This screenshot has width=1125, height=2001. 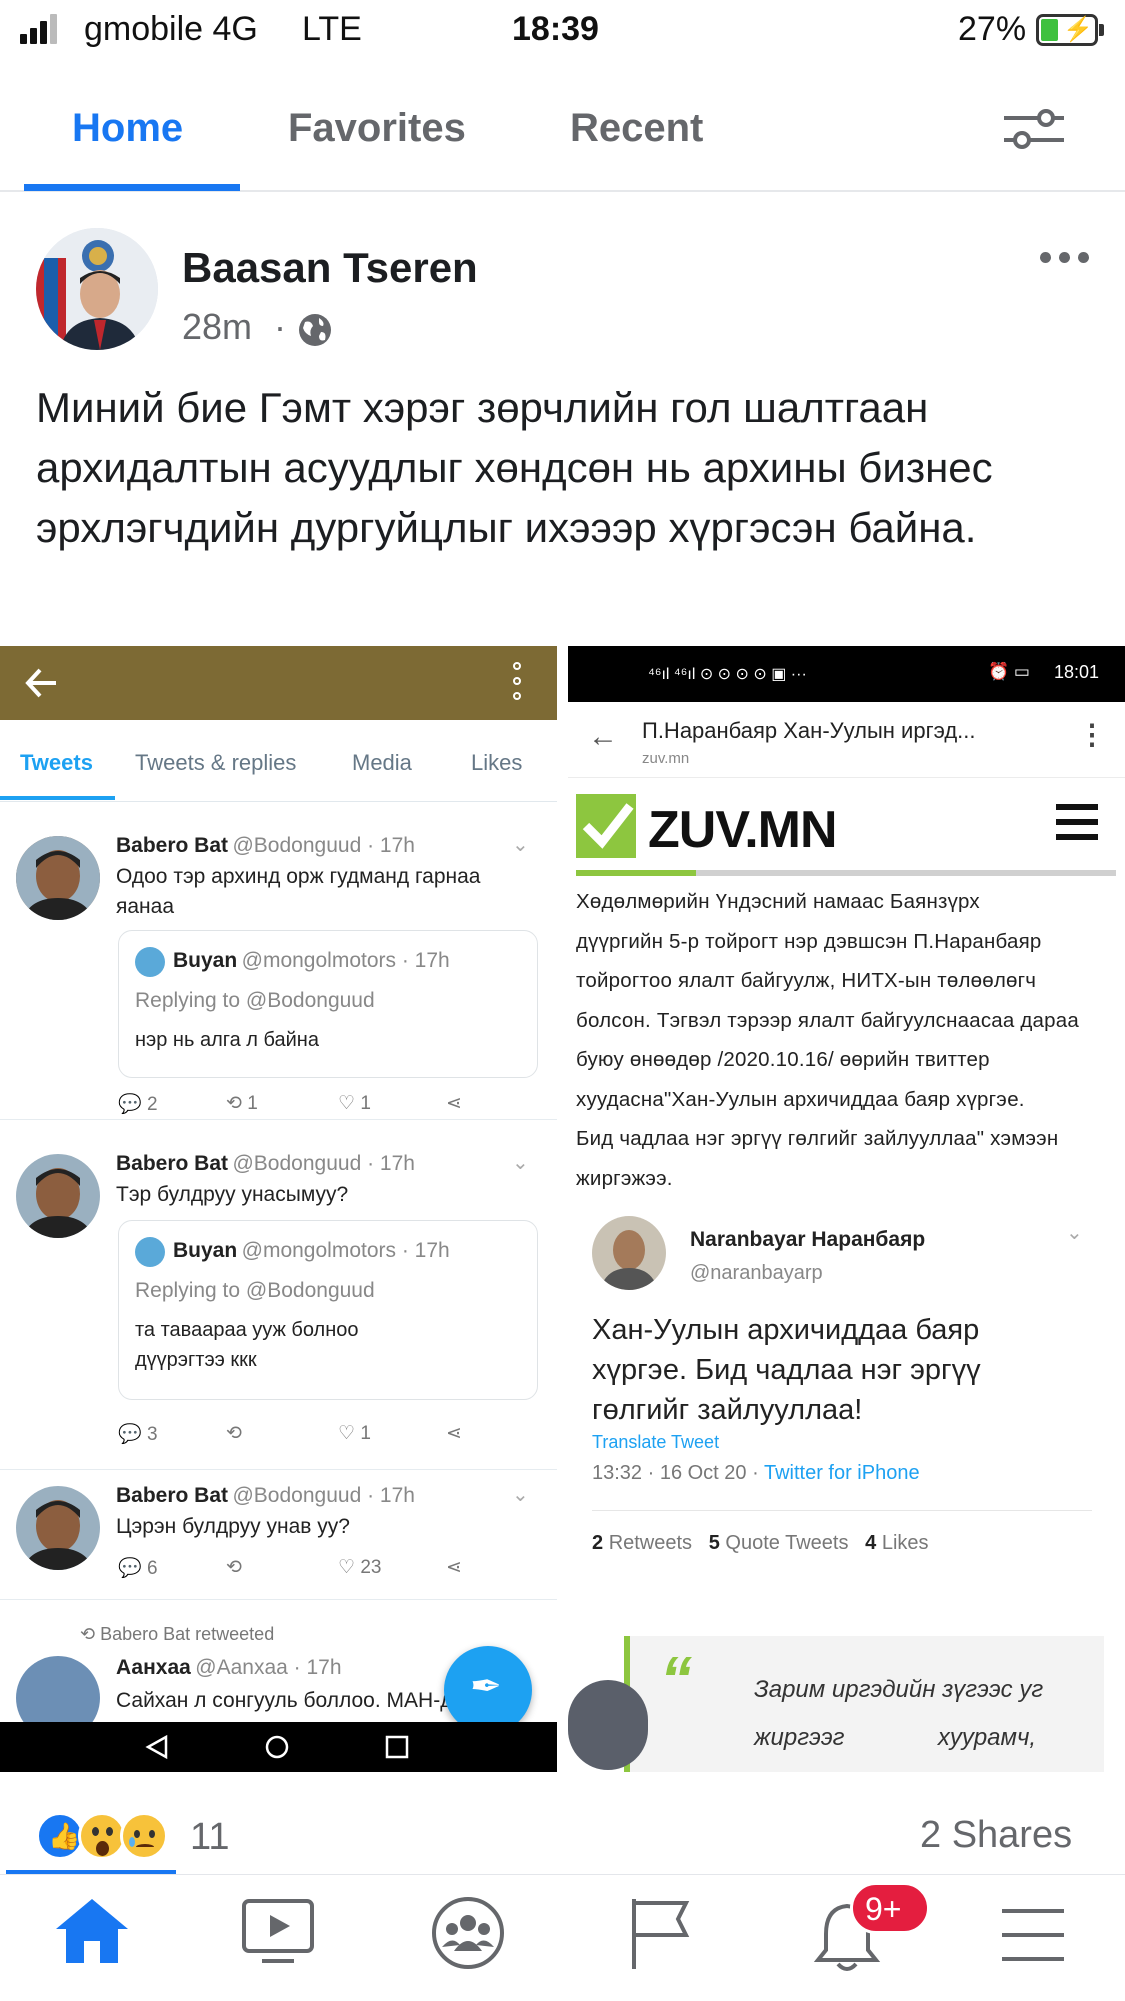 I want to click on tw-tab-replies: Tweets & replies, so click(x=216, y=762).